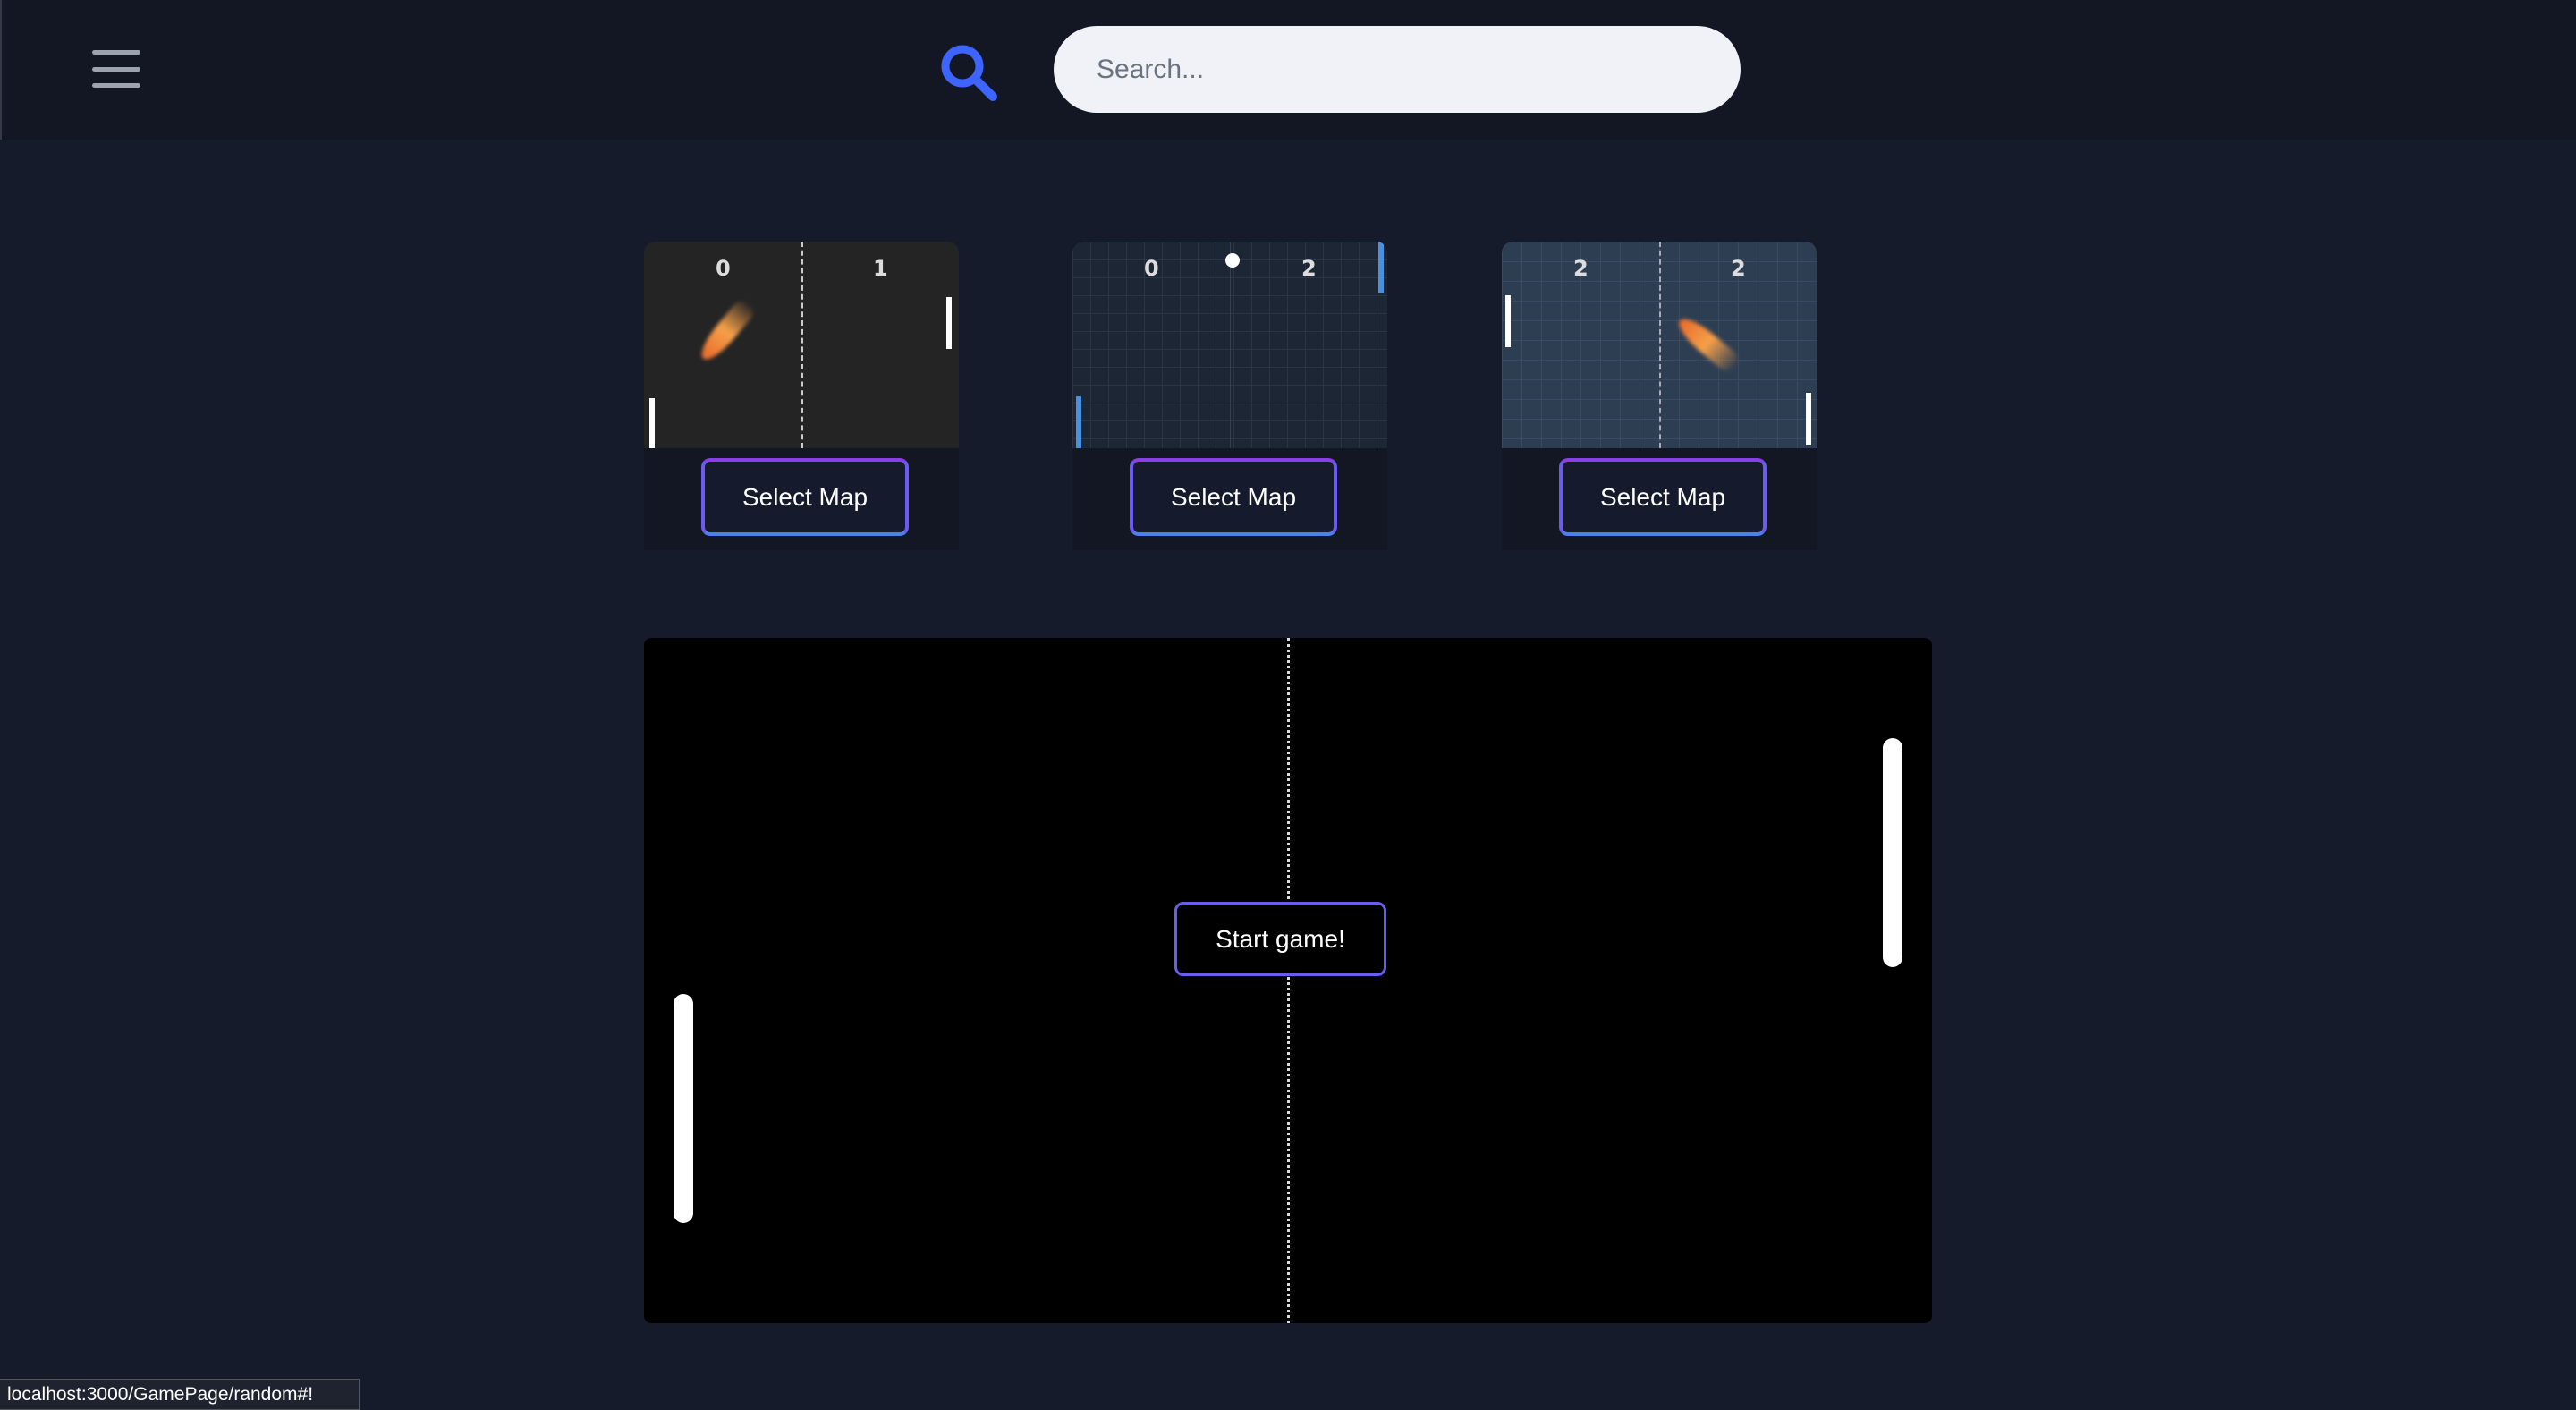  What do you see at coordinates (1581, 268) in the screenshot?
I see `score-left: 2` at bounding box center [1581, 268].